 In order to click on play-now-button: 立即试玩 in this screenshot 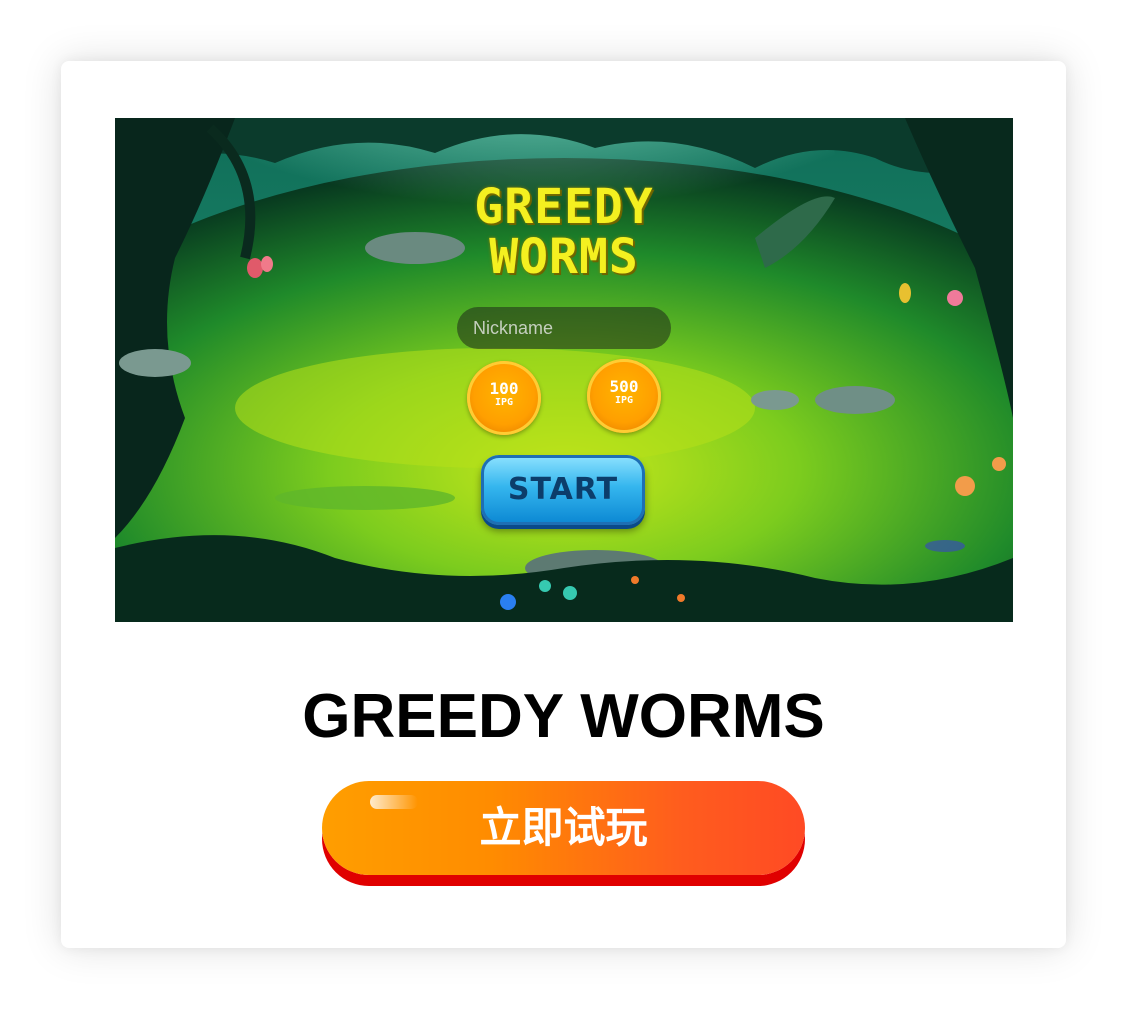, I will do `click(563, 828)`.